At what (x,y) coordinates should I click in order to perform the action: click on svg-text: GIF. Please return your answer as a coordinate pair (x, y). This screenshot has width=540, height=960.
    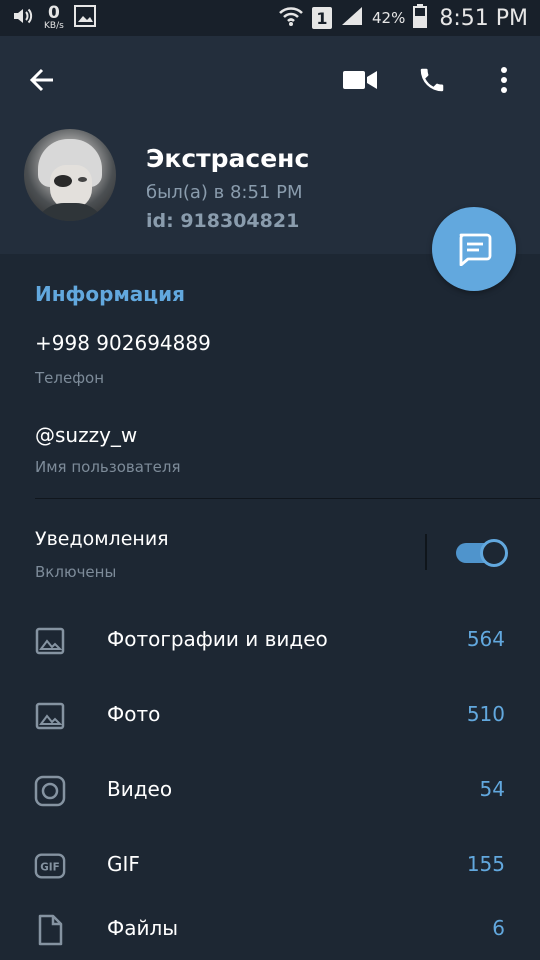
    Looking at the image, I should click on (49, 868).